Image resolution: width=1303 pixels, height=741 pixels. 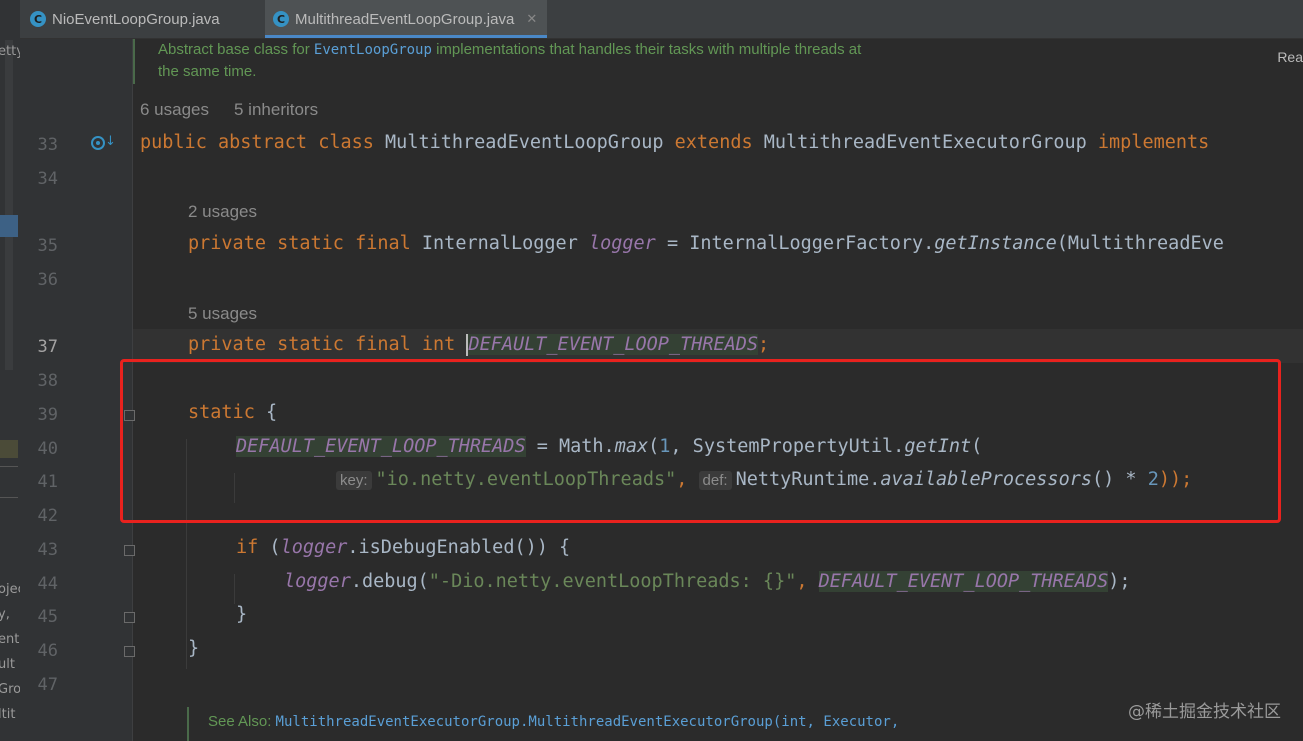 What do you see at coordinates (5, 614) in the screenshot?
I see `left-strip-text: y,` at bounding box center [5, 614].